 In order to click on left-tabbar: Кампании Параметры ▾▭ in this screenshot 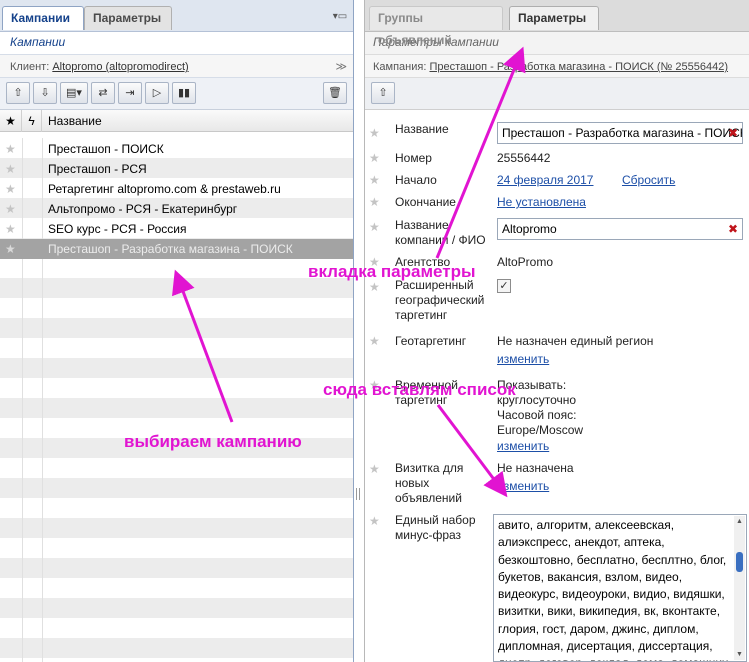, I will do `click(176, 16)`.